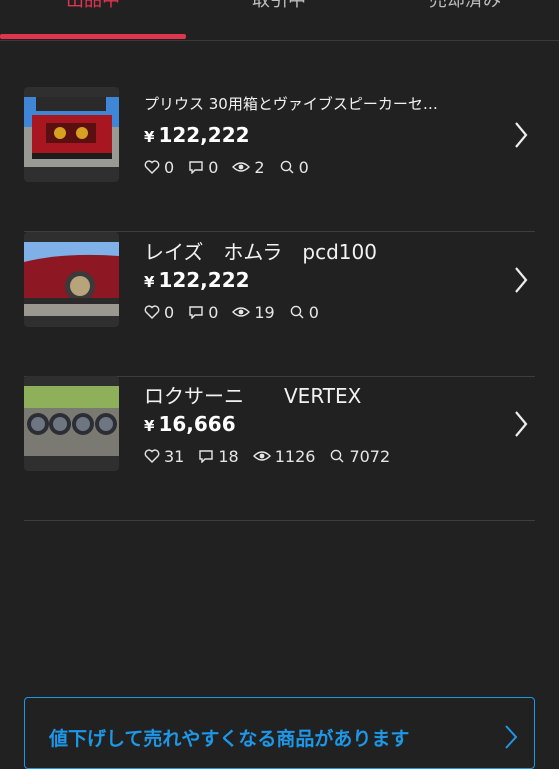  Describe the element at coordinates (93, 14) in the screenshot. I see `tab-listing: 出品中` at that location.